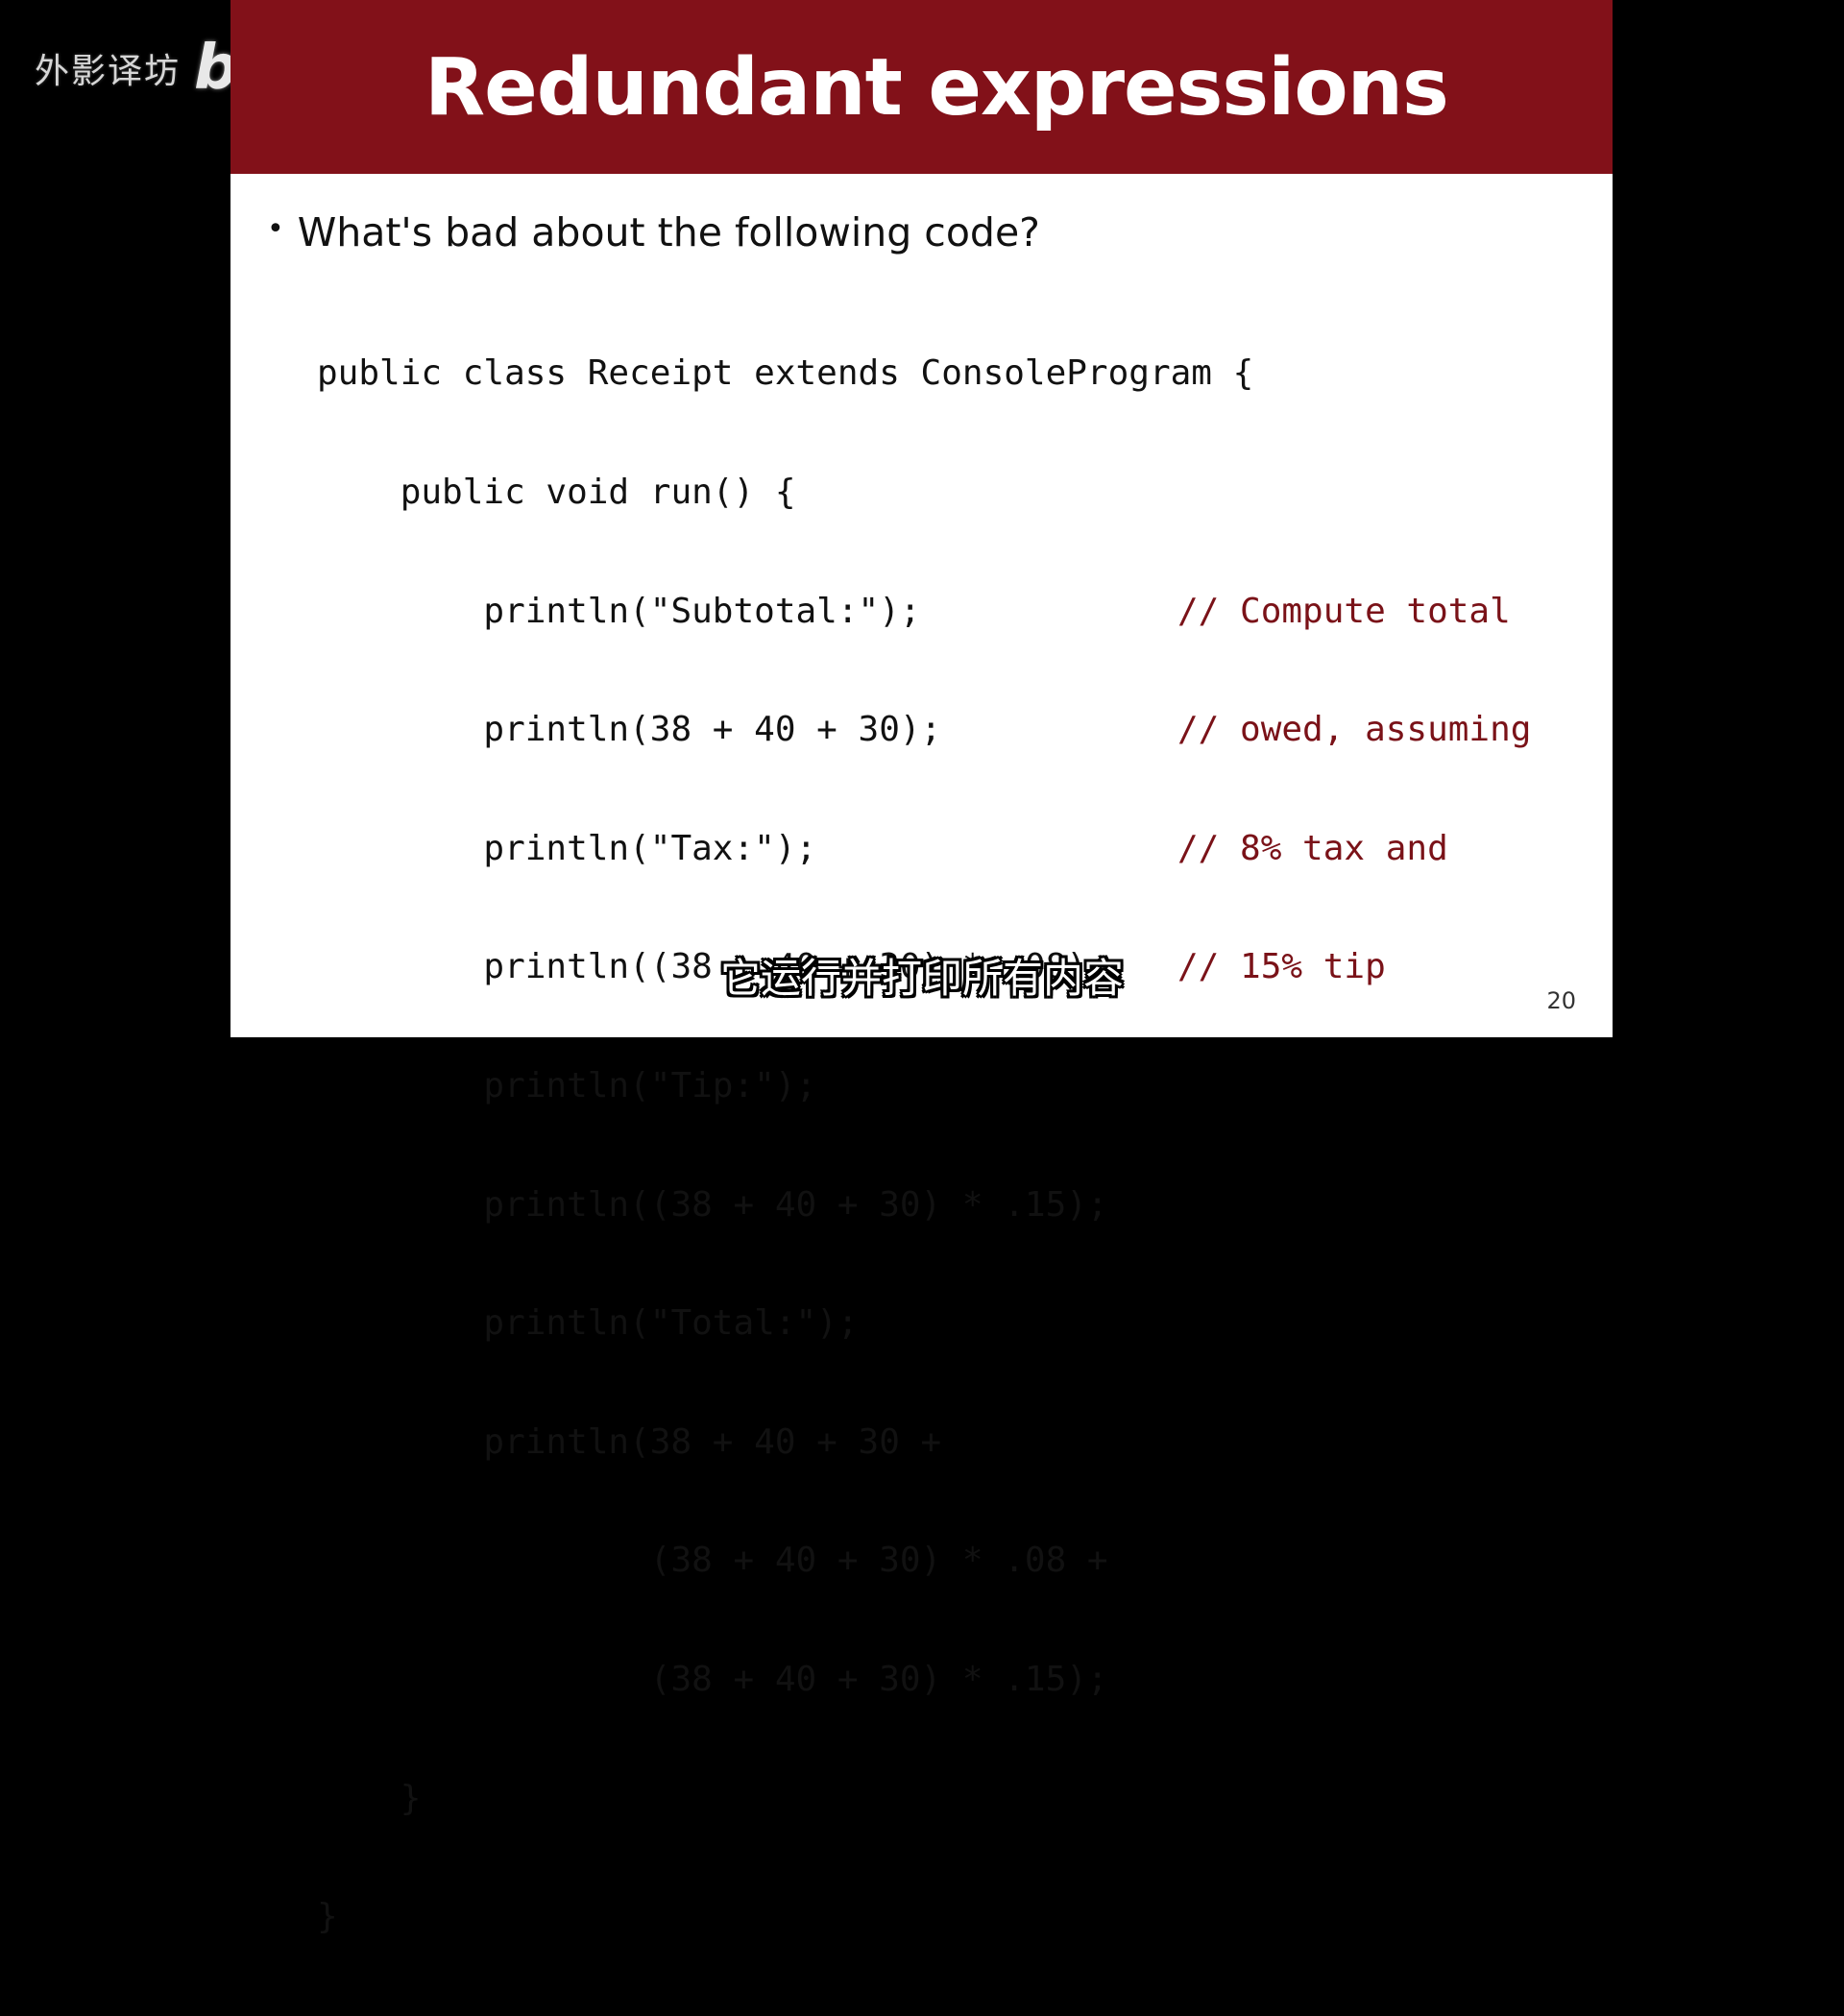  What do you see at coordinates (937, 88) in the screenshot?
I see `slide-title: Redundant expressions` at bounding box center [937, 88].